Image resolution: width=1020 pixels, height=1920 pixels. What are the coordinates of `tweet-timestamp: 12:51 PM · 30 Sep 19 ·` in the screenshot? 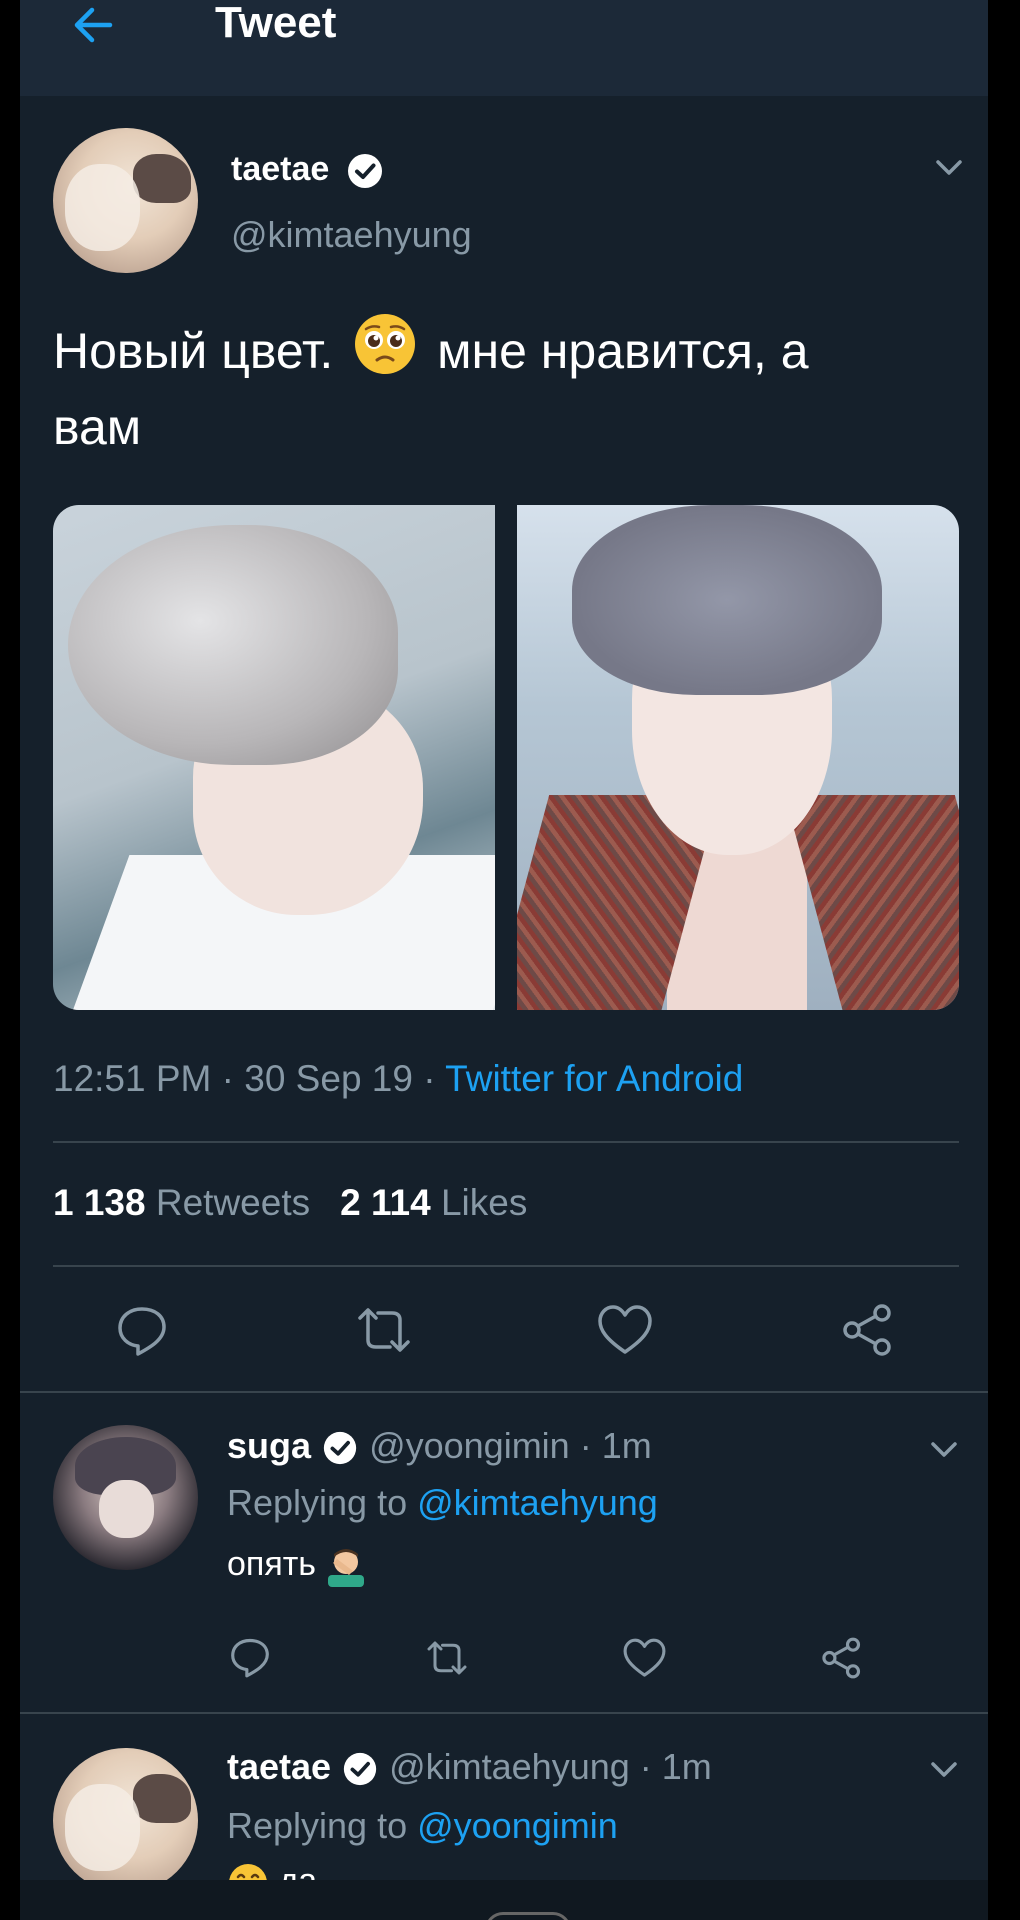 It's located at (249, 1078).